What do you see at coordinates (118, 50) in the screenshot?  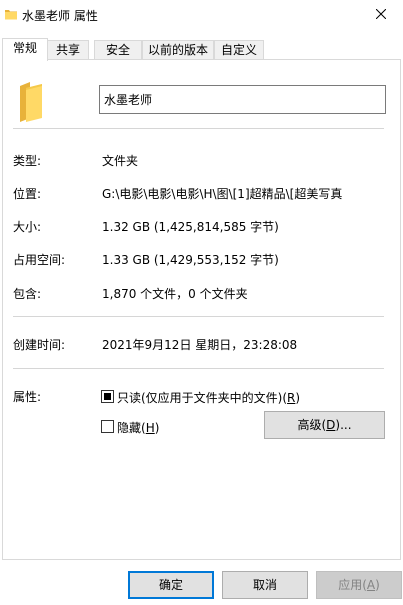 I see `tab-security: 安全` at bounding box center [118, 50].